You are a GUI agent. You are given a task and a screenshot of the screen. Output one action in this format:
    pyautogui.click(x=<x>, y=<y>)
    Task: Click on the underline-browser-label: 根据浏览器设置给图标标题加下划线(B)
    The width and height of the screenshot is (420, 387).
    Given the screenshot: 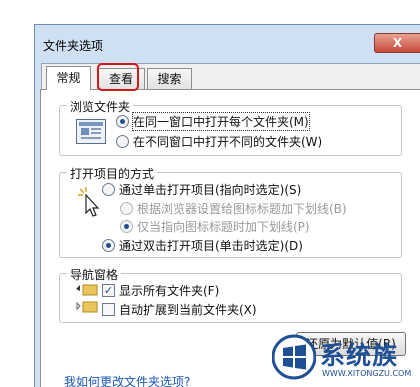 What is the action you would take?
    pyautogui.click(x=242, y=209)
    